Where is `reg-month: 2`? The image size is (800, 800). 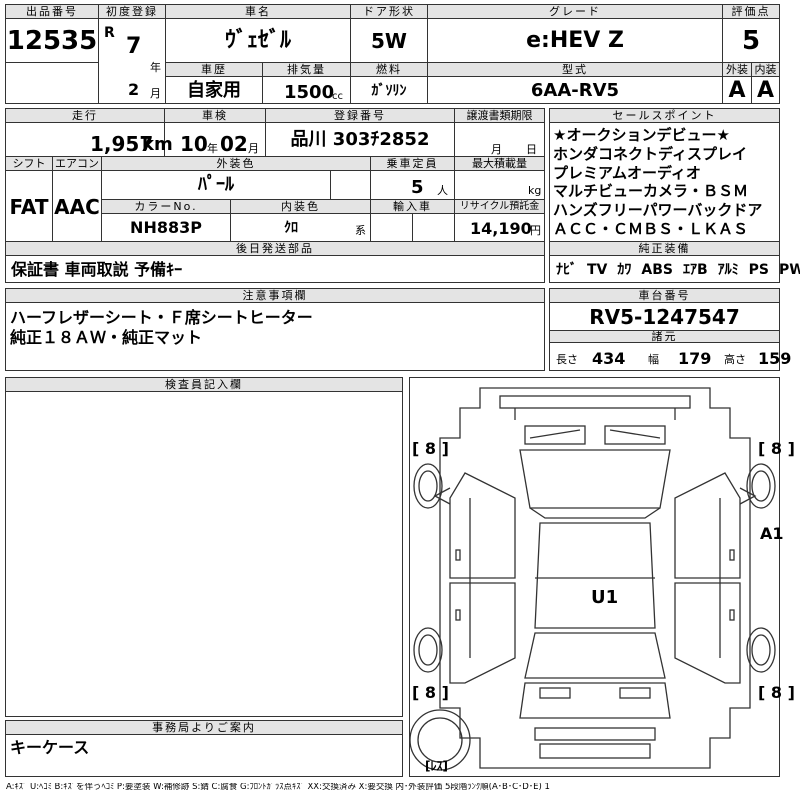
reg-month: 2 is located at coordinates (134, 89).